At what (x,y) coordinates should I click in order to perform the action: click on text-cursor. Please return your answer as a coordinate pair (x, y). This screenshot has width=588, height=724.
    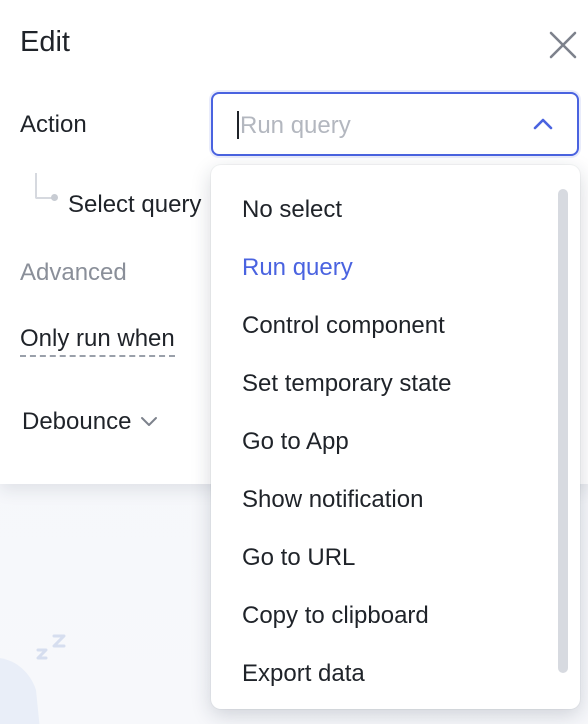
    Looking at the image, I should click on (238, 125).